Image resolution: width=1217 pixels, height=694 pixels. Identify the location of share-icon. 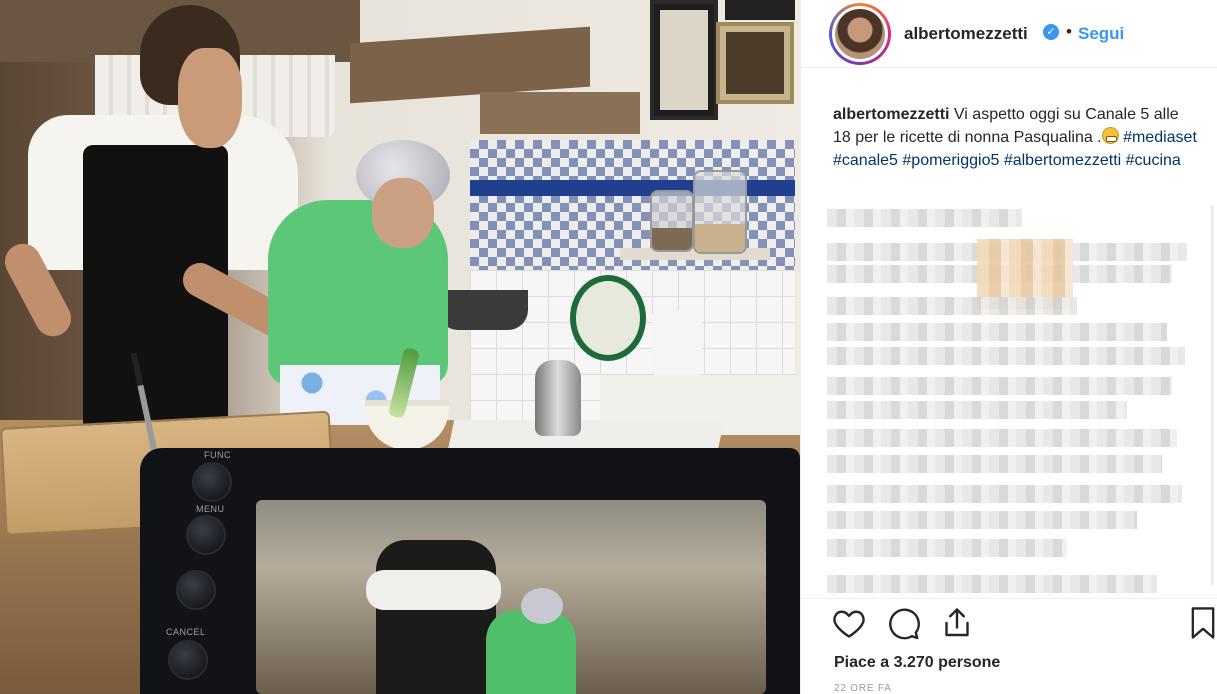
(959, 625).